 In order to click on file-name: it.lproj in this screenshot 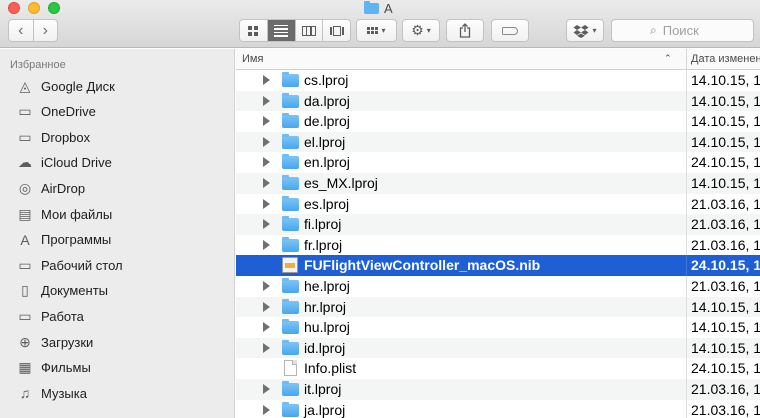, I will do `click(323, 389)`.